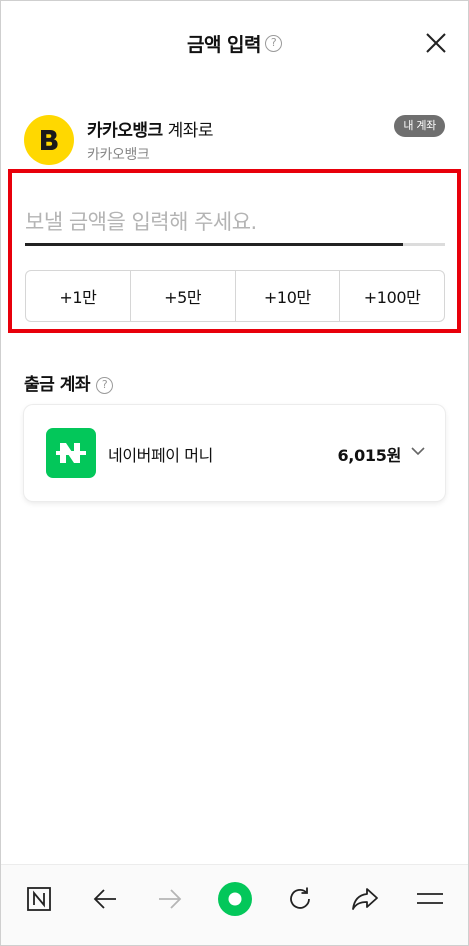 This screenshot has height=946, width=469. I want to click on recipient-title: 카카오뱅크 계좌로, so click(150, 128).